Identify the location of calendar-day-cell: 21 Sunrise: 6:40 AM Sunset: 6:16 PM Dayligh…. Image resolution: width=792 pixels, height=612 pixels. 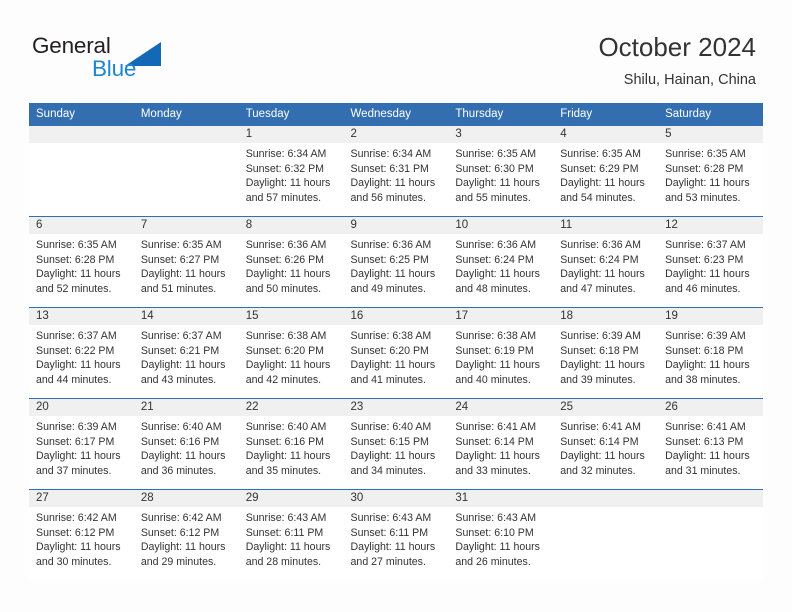
(186, 444).